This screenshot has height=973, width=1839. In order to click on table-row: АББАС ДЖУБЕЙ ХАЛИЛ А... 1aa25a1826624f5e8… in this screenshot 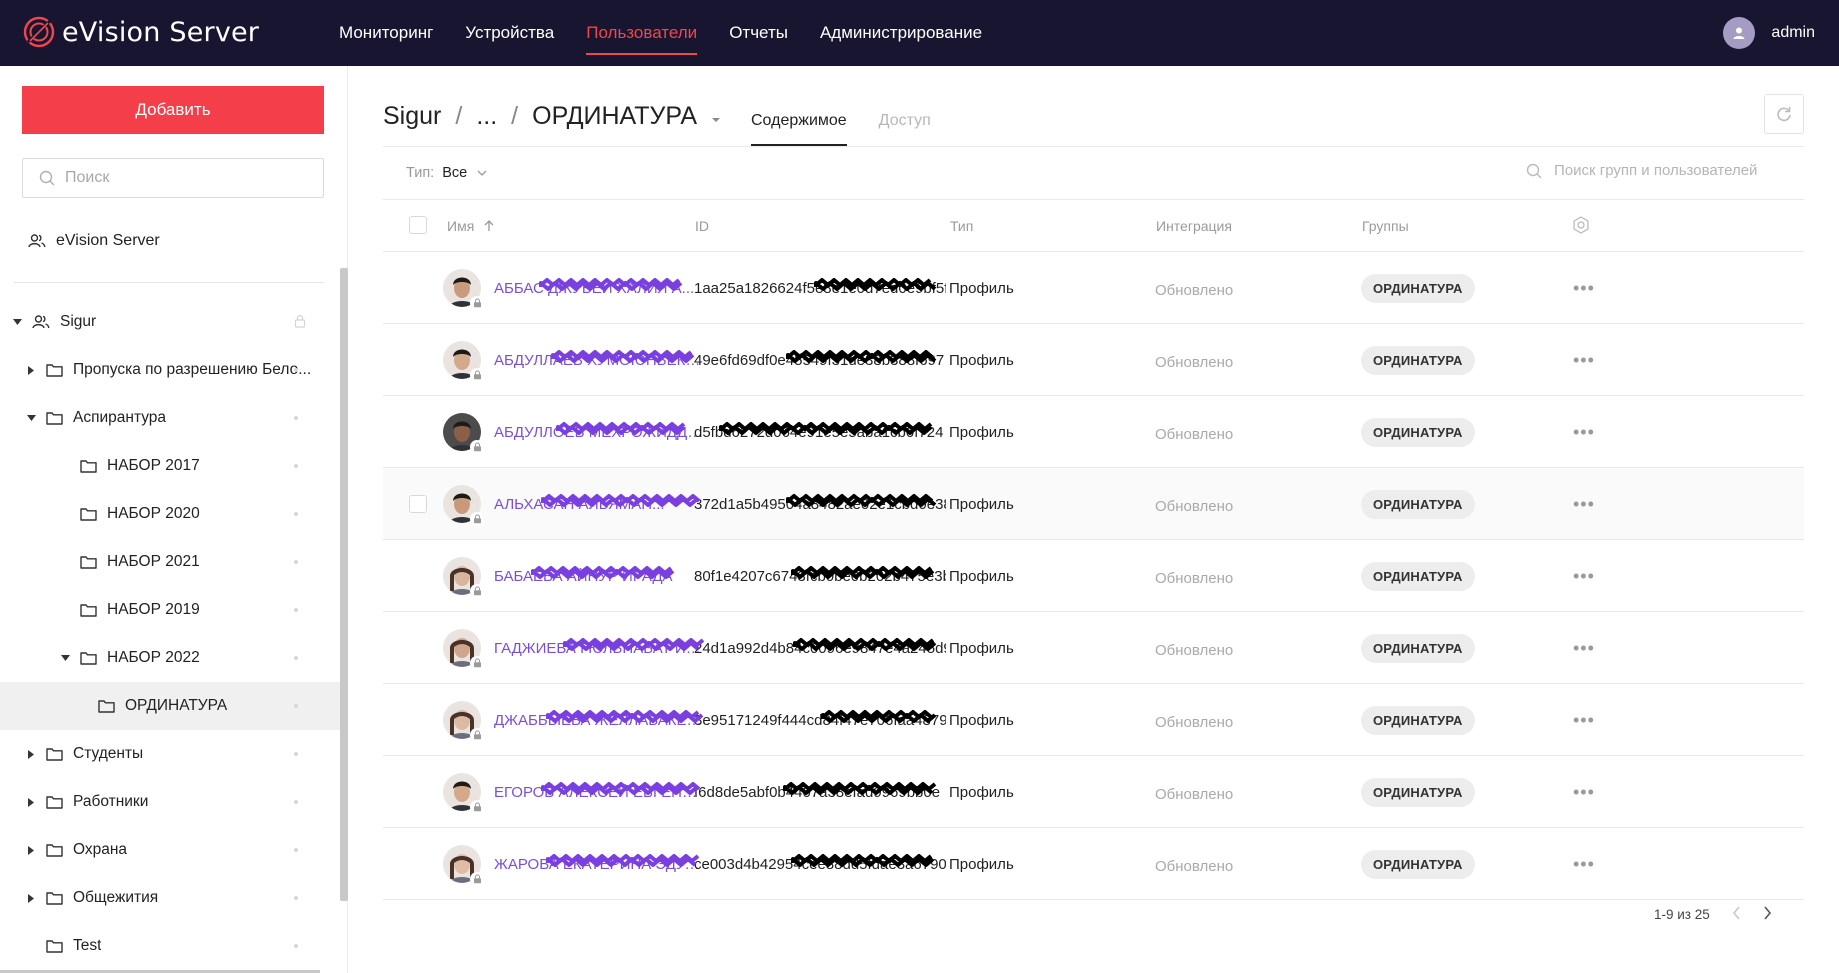, I will do `click(1093, 288)`.